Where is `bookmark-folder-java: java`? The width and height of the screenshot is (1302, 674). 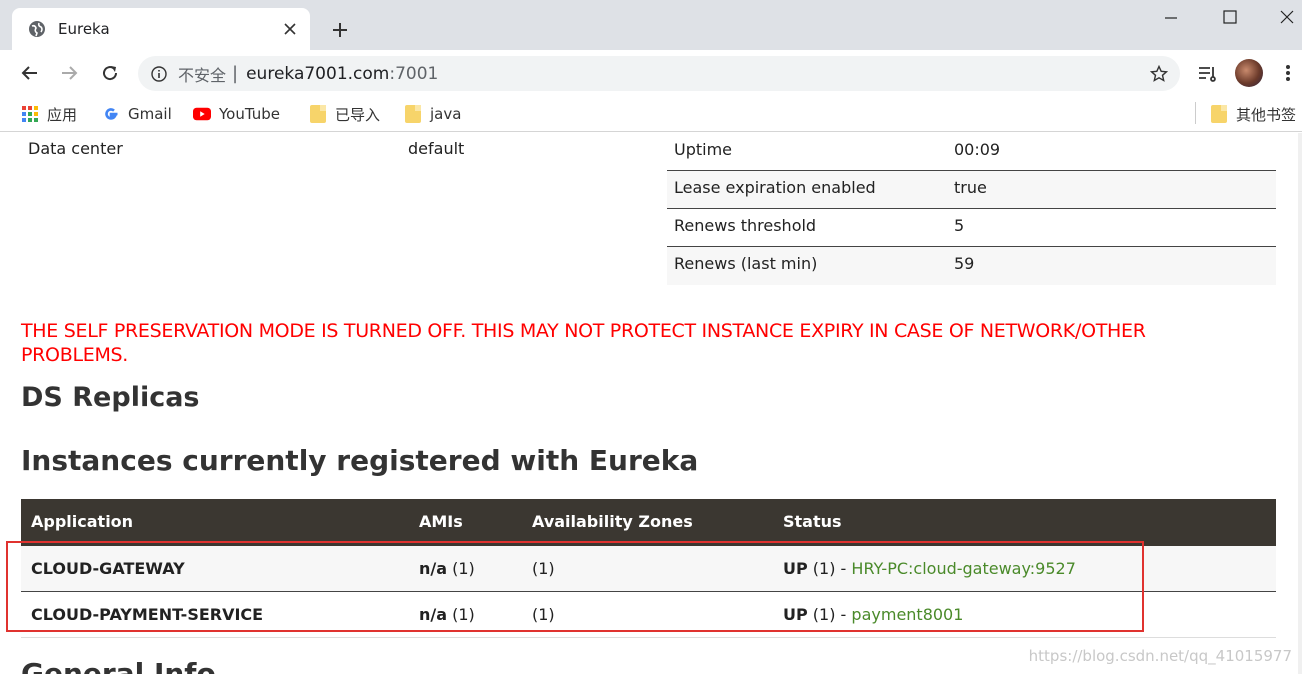
bookmark-folder-java: java is located at coordinates (432, 114).